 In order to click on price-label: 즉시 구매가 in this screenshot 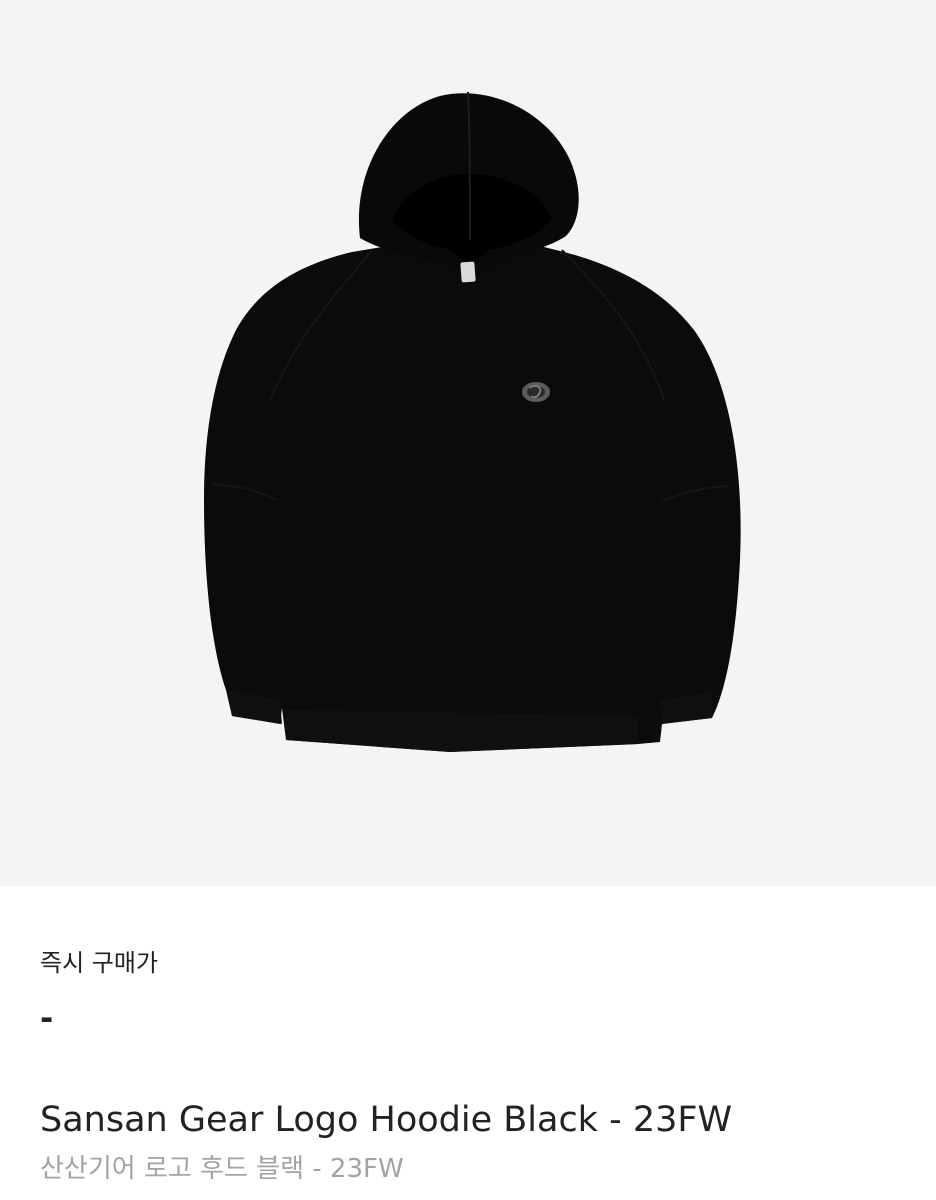, I will do `click(99, 963)`.